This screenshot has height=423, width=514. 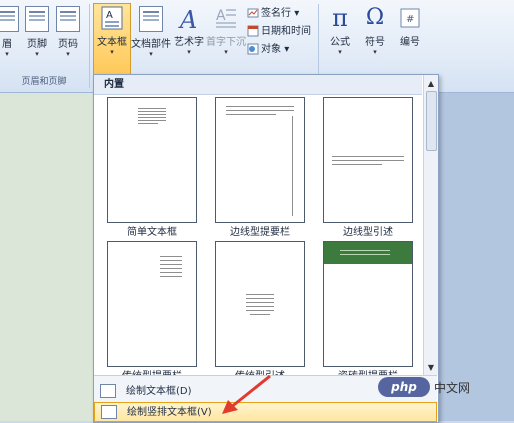 I want to click on signature-line-button: 签名行 ▾, so click(x=273, y=14).